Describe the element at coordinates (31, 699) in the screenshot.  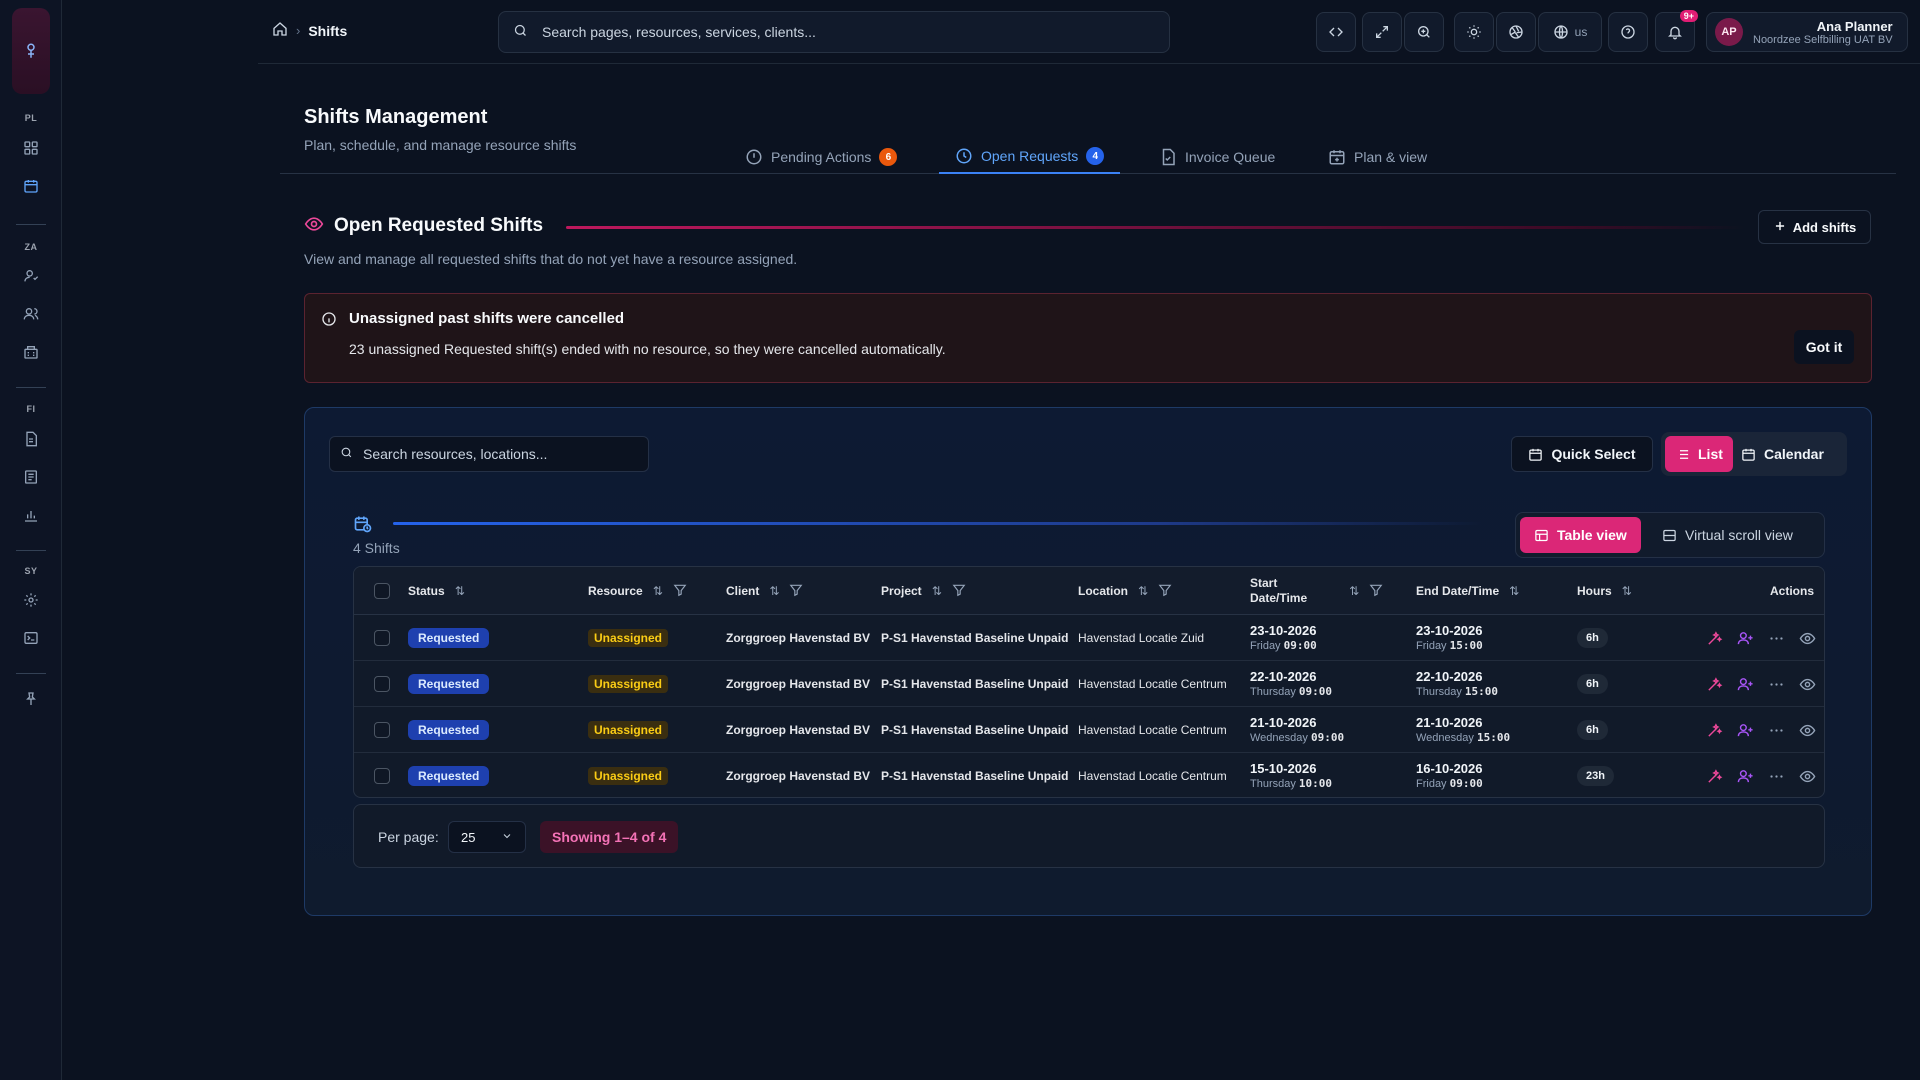
I see `pin-icon` at that location.